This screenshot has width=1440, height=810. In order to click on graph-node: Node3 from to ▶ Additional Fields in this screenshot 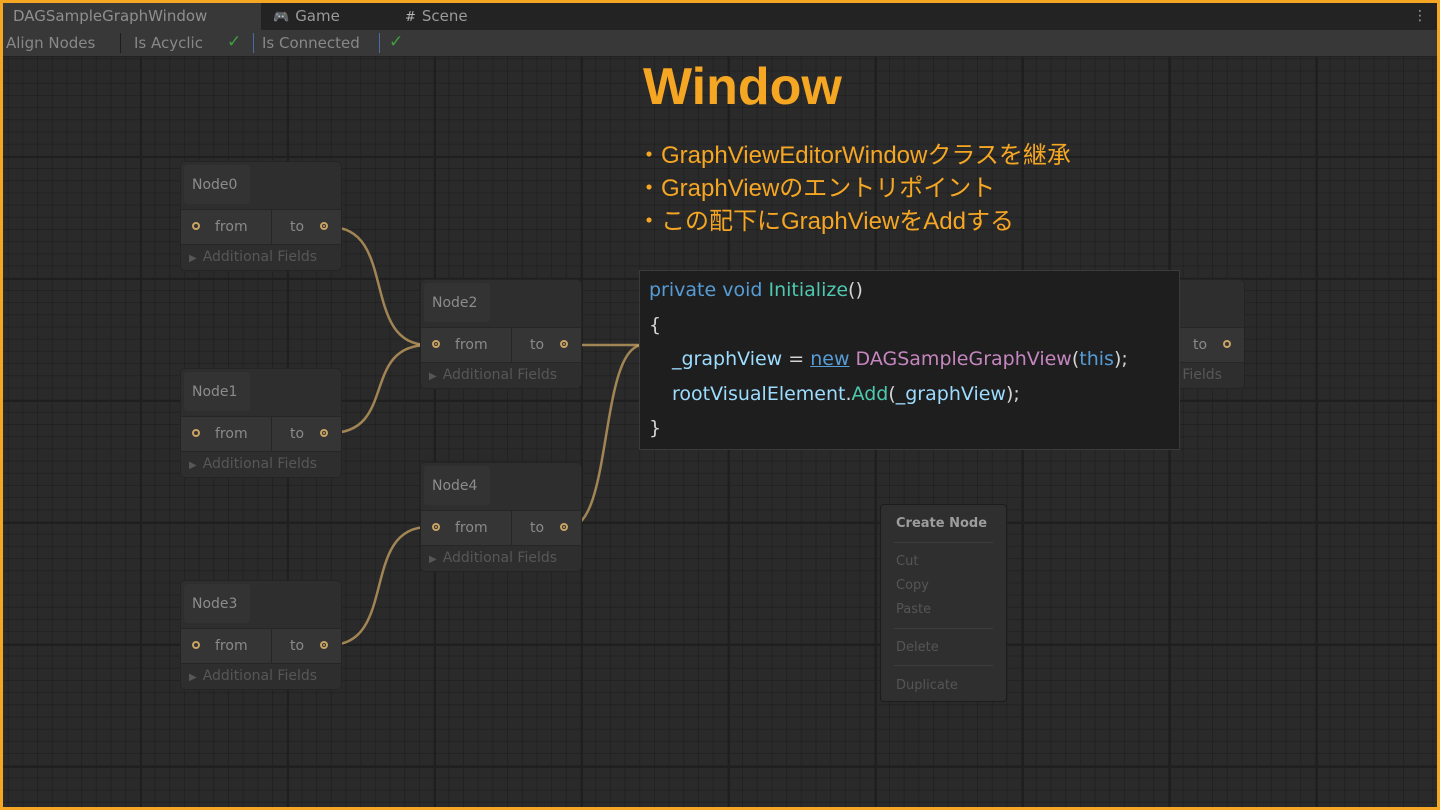, I will do `click(261, 635)`.